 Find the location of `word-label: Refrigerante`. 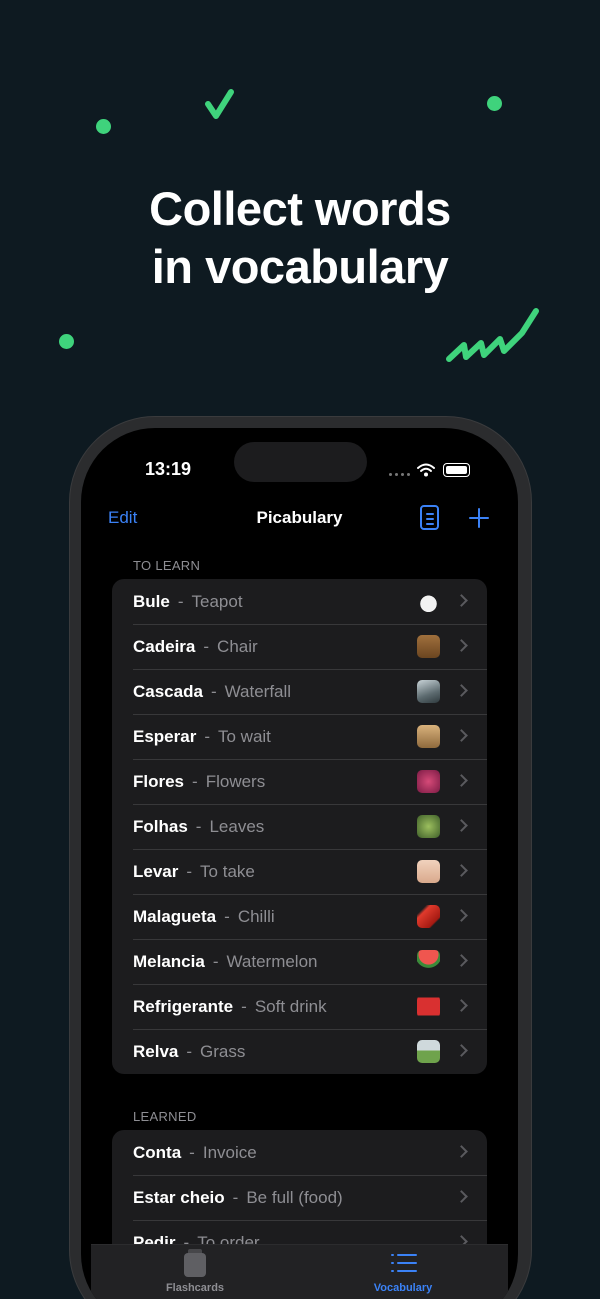

word-label: Refrigerante is located at coordinates (183, 1006).